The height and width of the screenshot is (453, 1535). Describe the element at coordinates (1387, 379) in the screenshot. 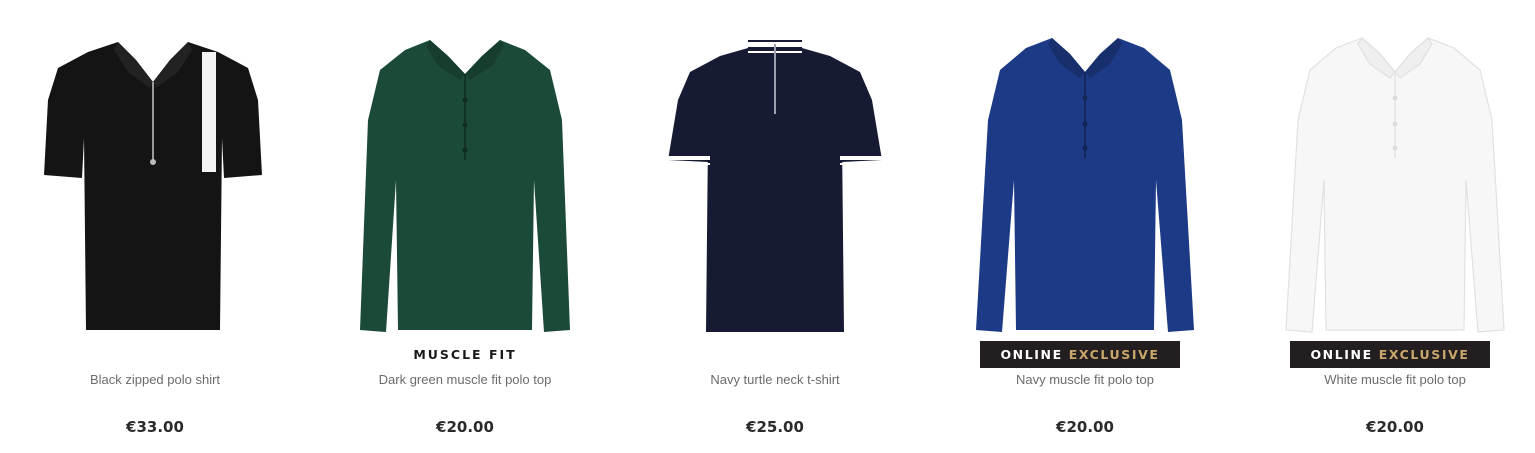

I see `product-name: White muscle fit polo top` at that location.